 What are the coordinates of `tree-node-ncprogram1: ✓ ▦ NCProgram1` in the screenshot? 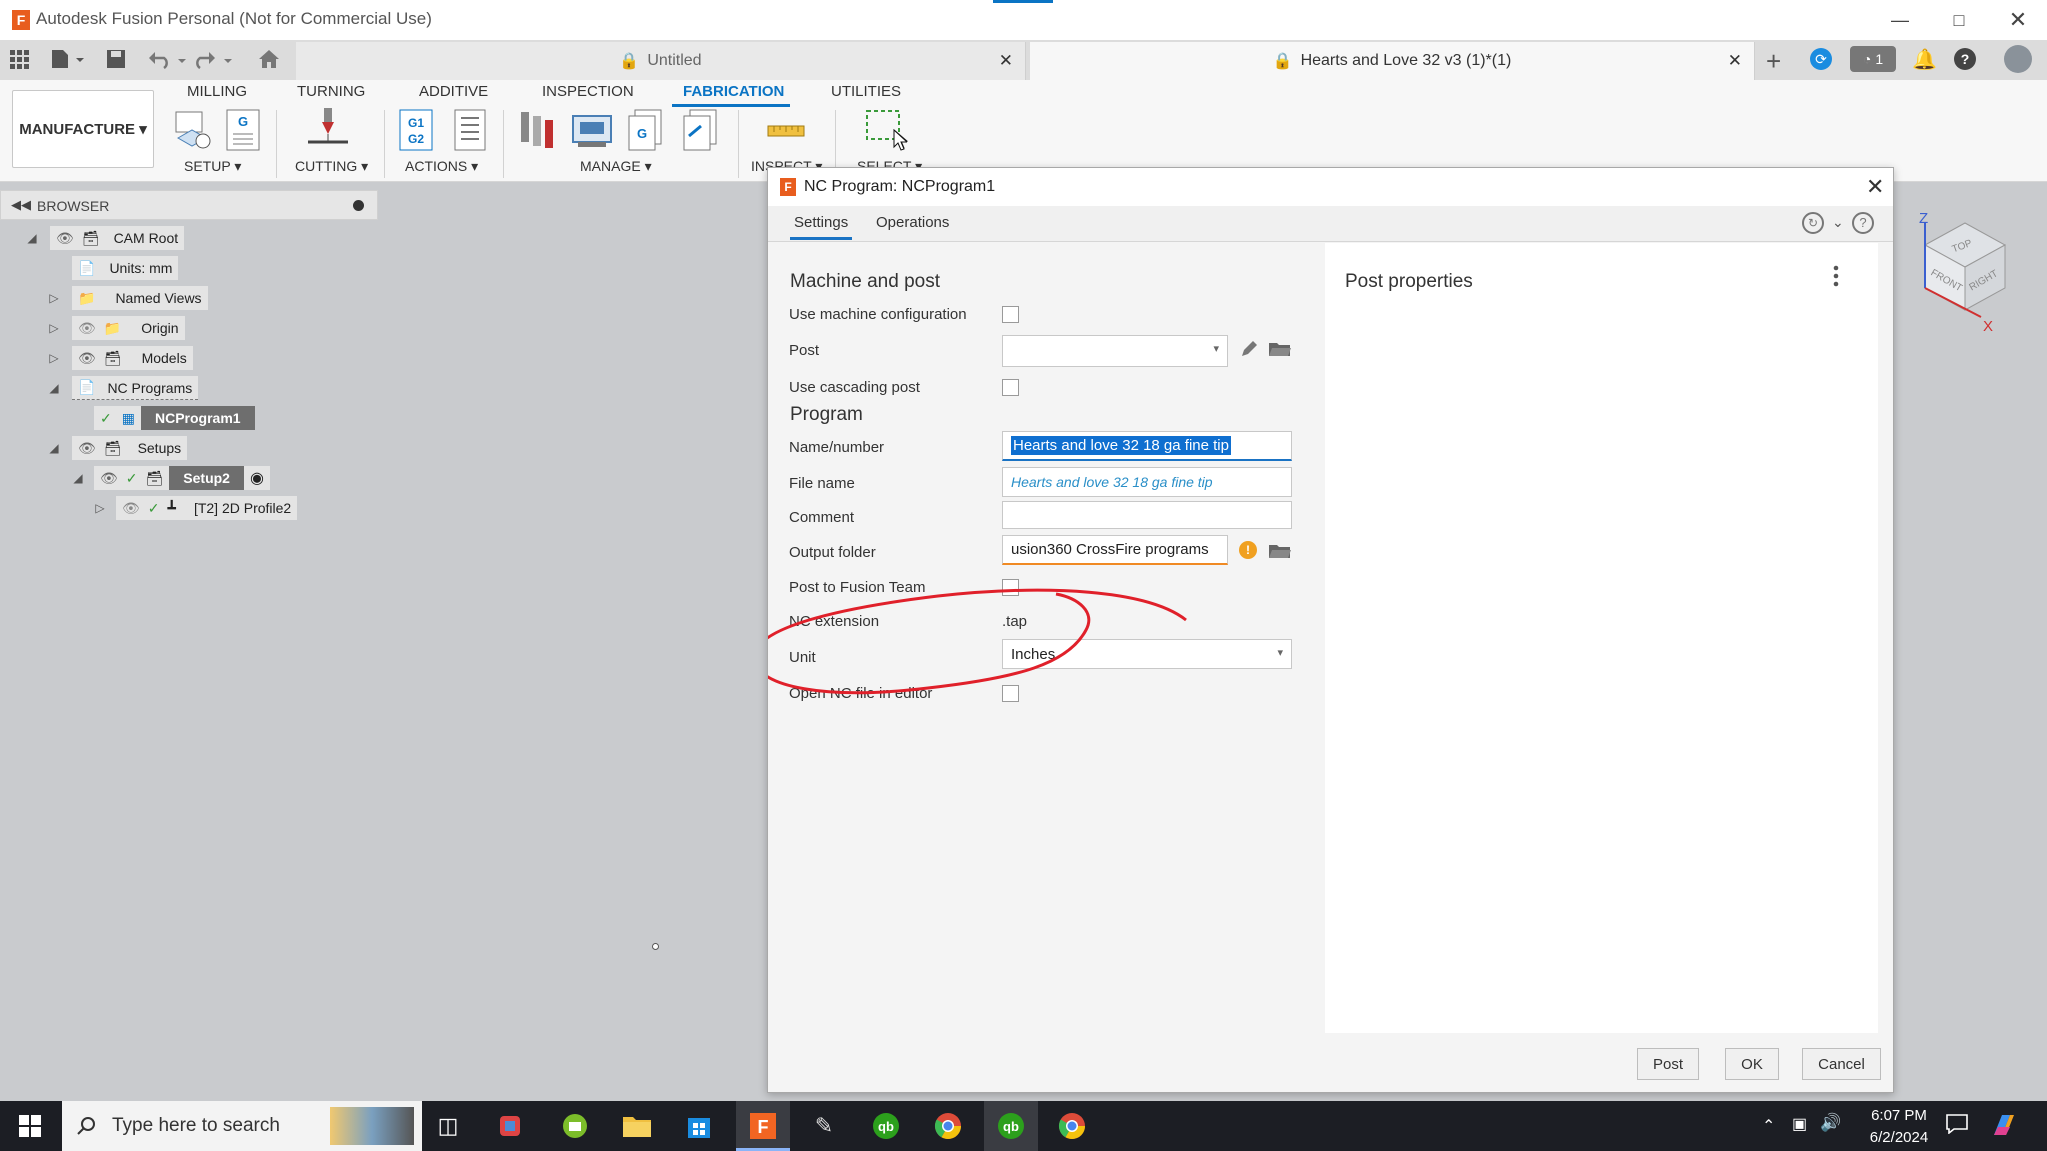 It's located at (174, 418).